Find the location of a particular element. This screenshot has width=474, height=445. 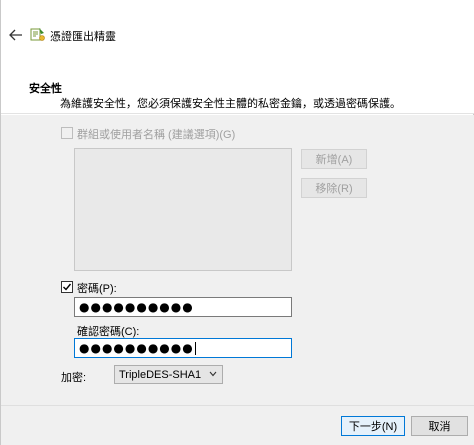

back-arrow-icon is located at coordinates (15, 35).